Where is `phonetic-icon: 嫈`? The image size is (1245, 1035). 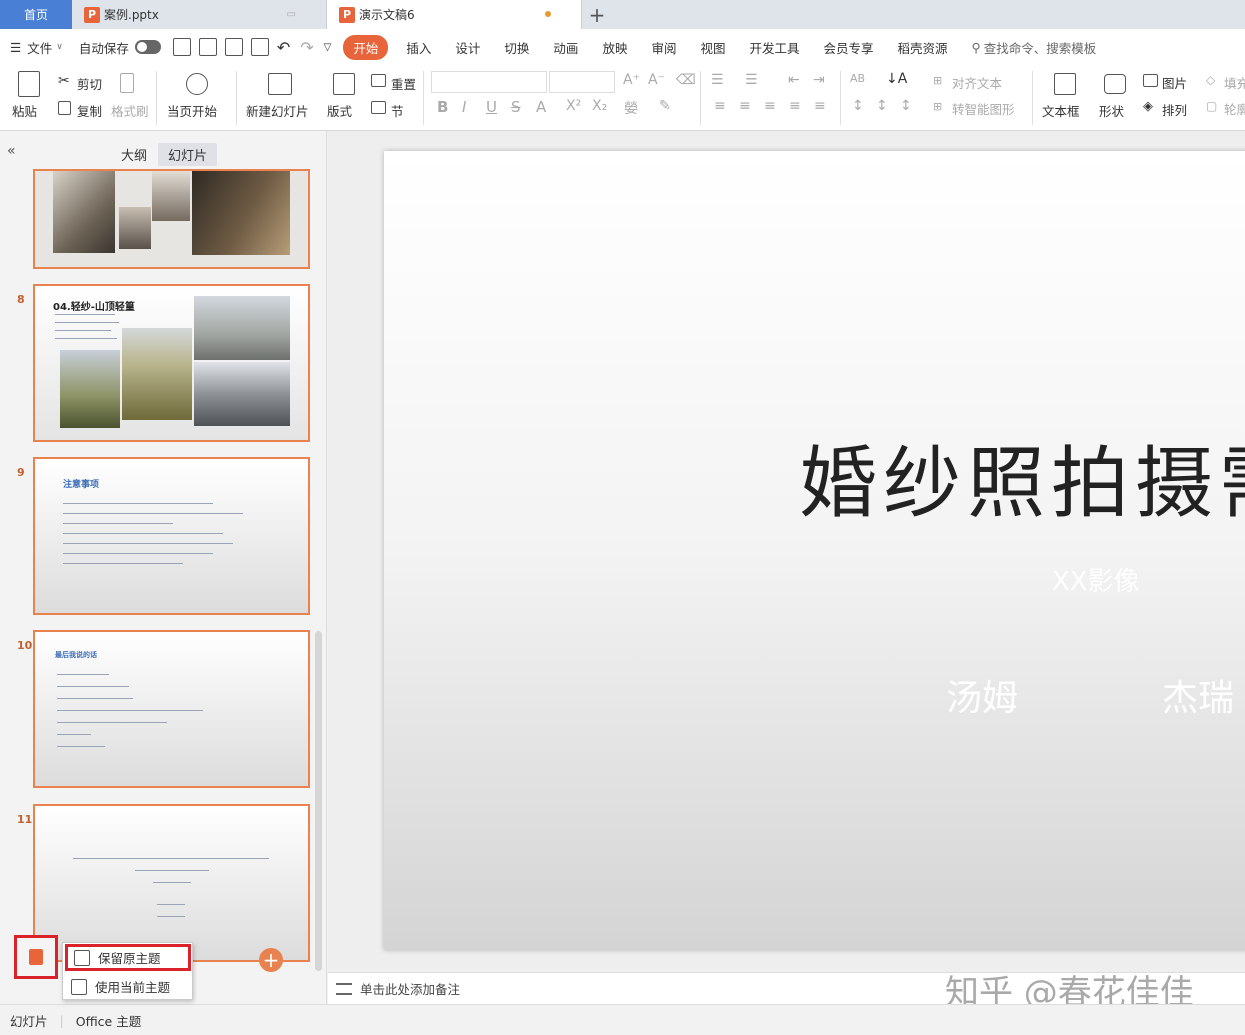 phonetic-icon: 嫈 is located at coordinates (631, 108).